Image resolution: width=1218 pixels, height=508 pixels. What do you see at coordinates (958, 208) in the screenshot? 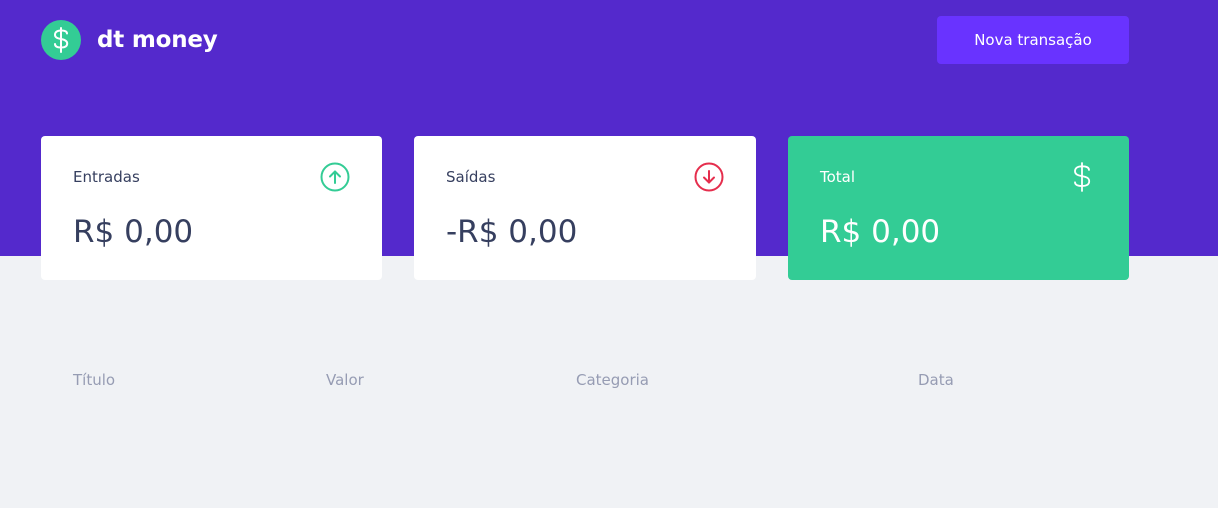
I see `total-card: Total R$ 0,00` at bounding box center [958, 208].